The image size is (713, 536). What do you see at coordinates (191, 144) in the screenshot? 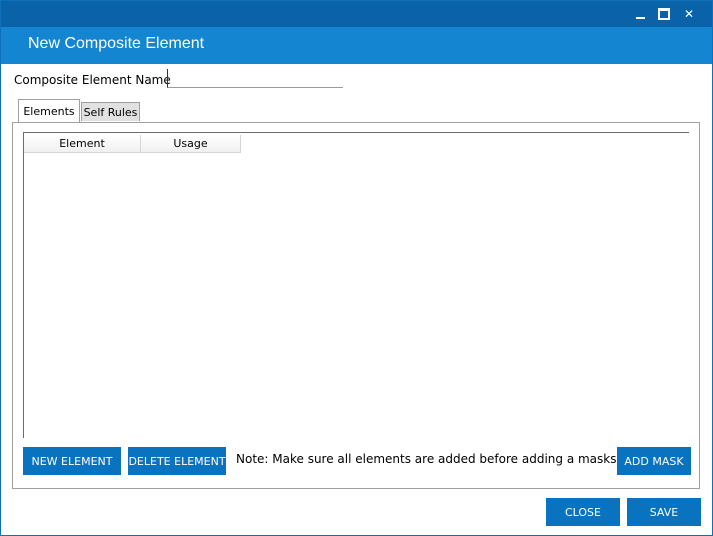
I see `column-header-usage: Usage` at bounding box center [191, 144].